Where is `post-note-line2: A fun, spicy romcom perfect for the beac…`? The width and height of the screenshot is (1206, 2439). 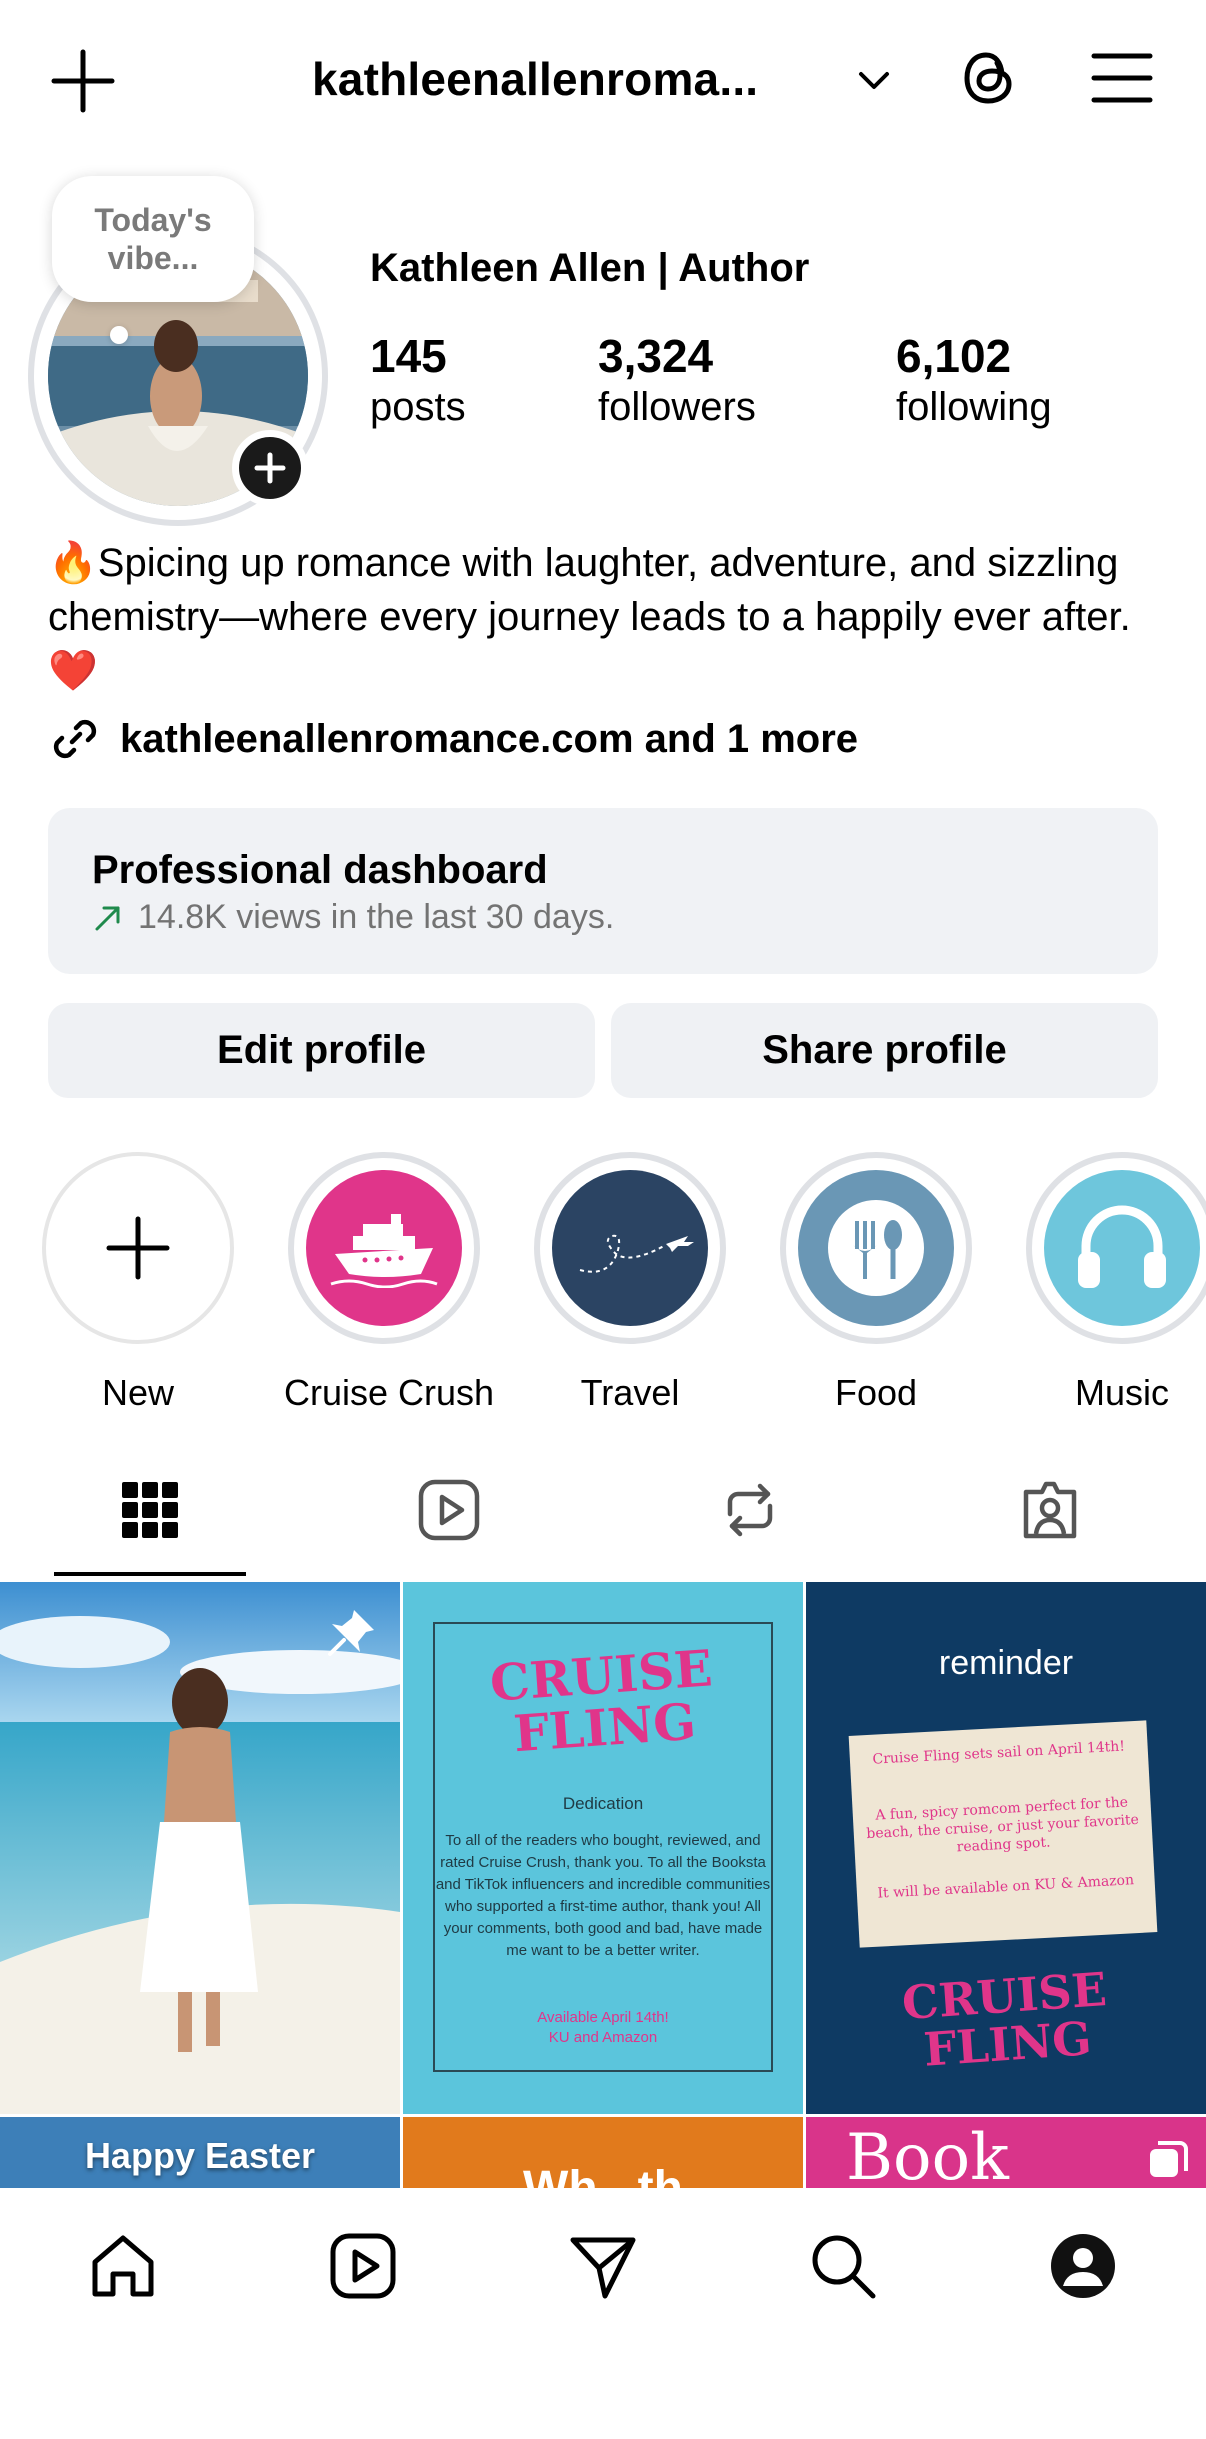 post-note-line2: A fun, spicy romcom perfect for the beac… is located at coordinates (1003, 1825).